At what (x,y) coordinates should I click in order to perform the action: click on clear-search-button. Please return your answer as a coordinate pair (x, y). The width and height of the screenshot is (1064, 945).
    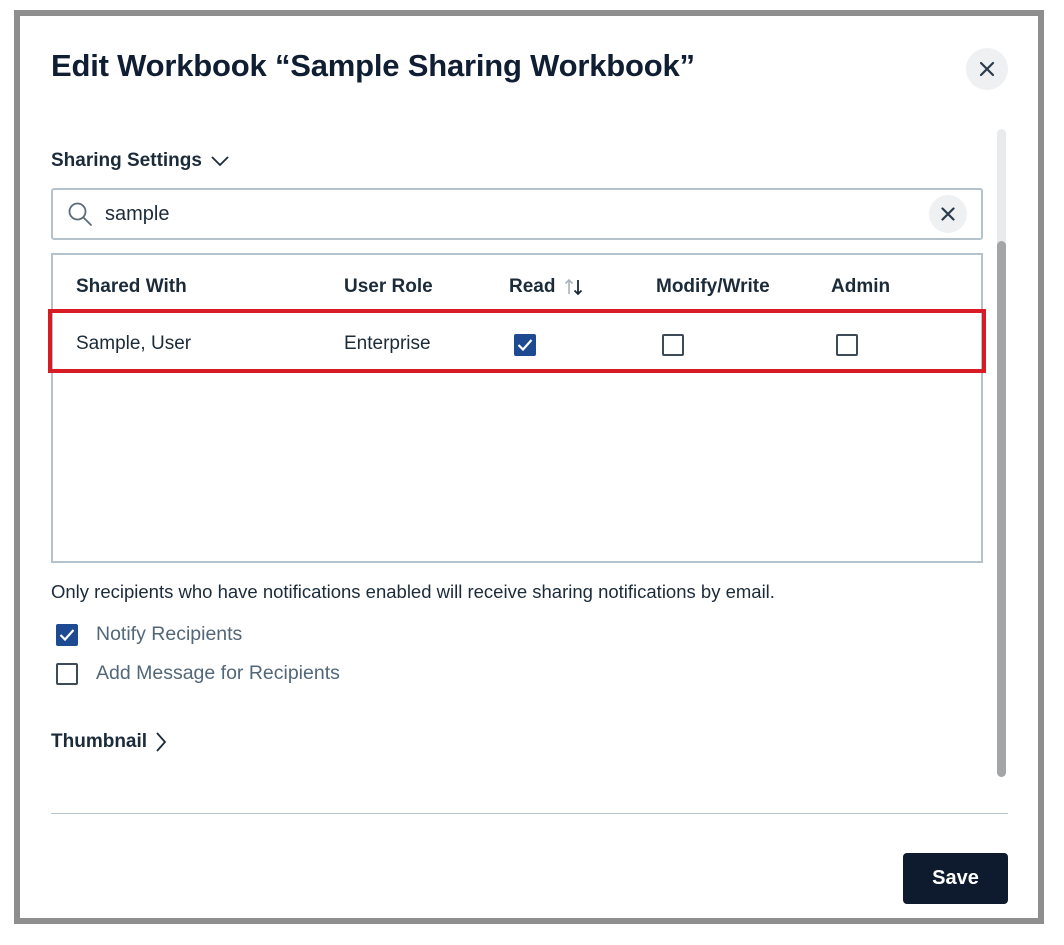
    Looking at the image, I should click on (948, 214).